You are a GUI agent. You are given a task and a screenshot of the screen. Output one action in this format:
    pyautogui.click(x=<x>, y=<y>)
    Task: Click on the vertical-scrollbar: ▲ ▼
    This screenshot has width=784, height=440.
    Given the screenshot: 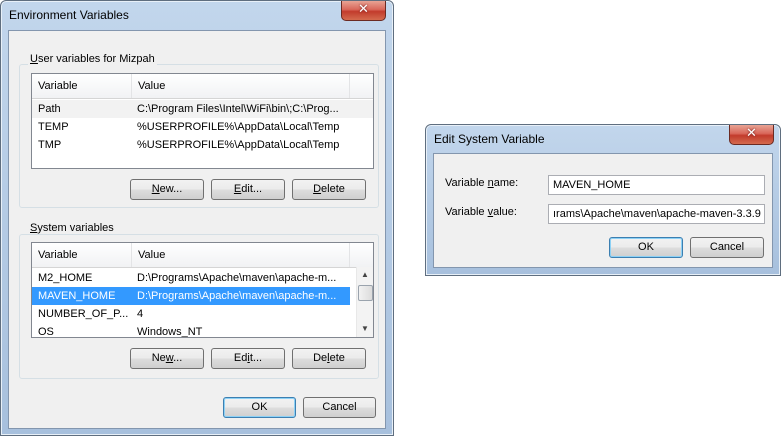 What is the action you would take?
    pyautogui.click(x=364, y=302)
    